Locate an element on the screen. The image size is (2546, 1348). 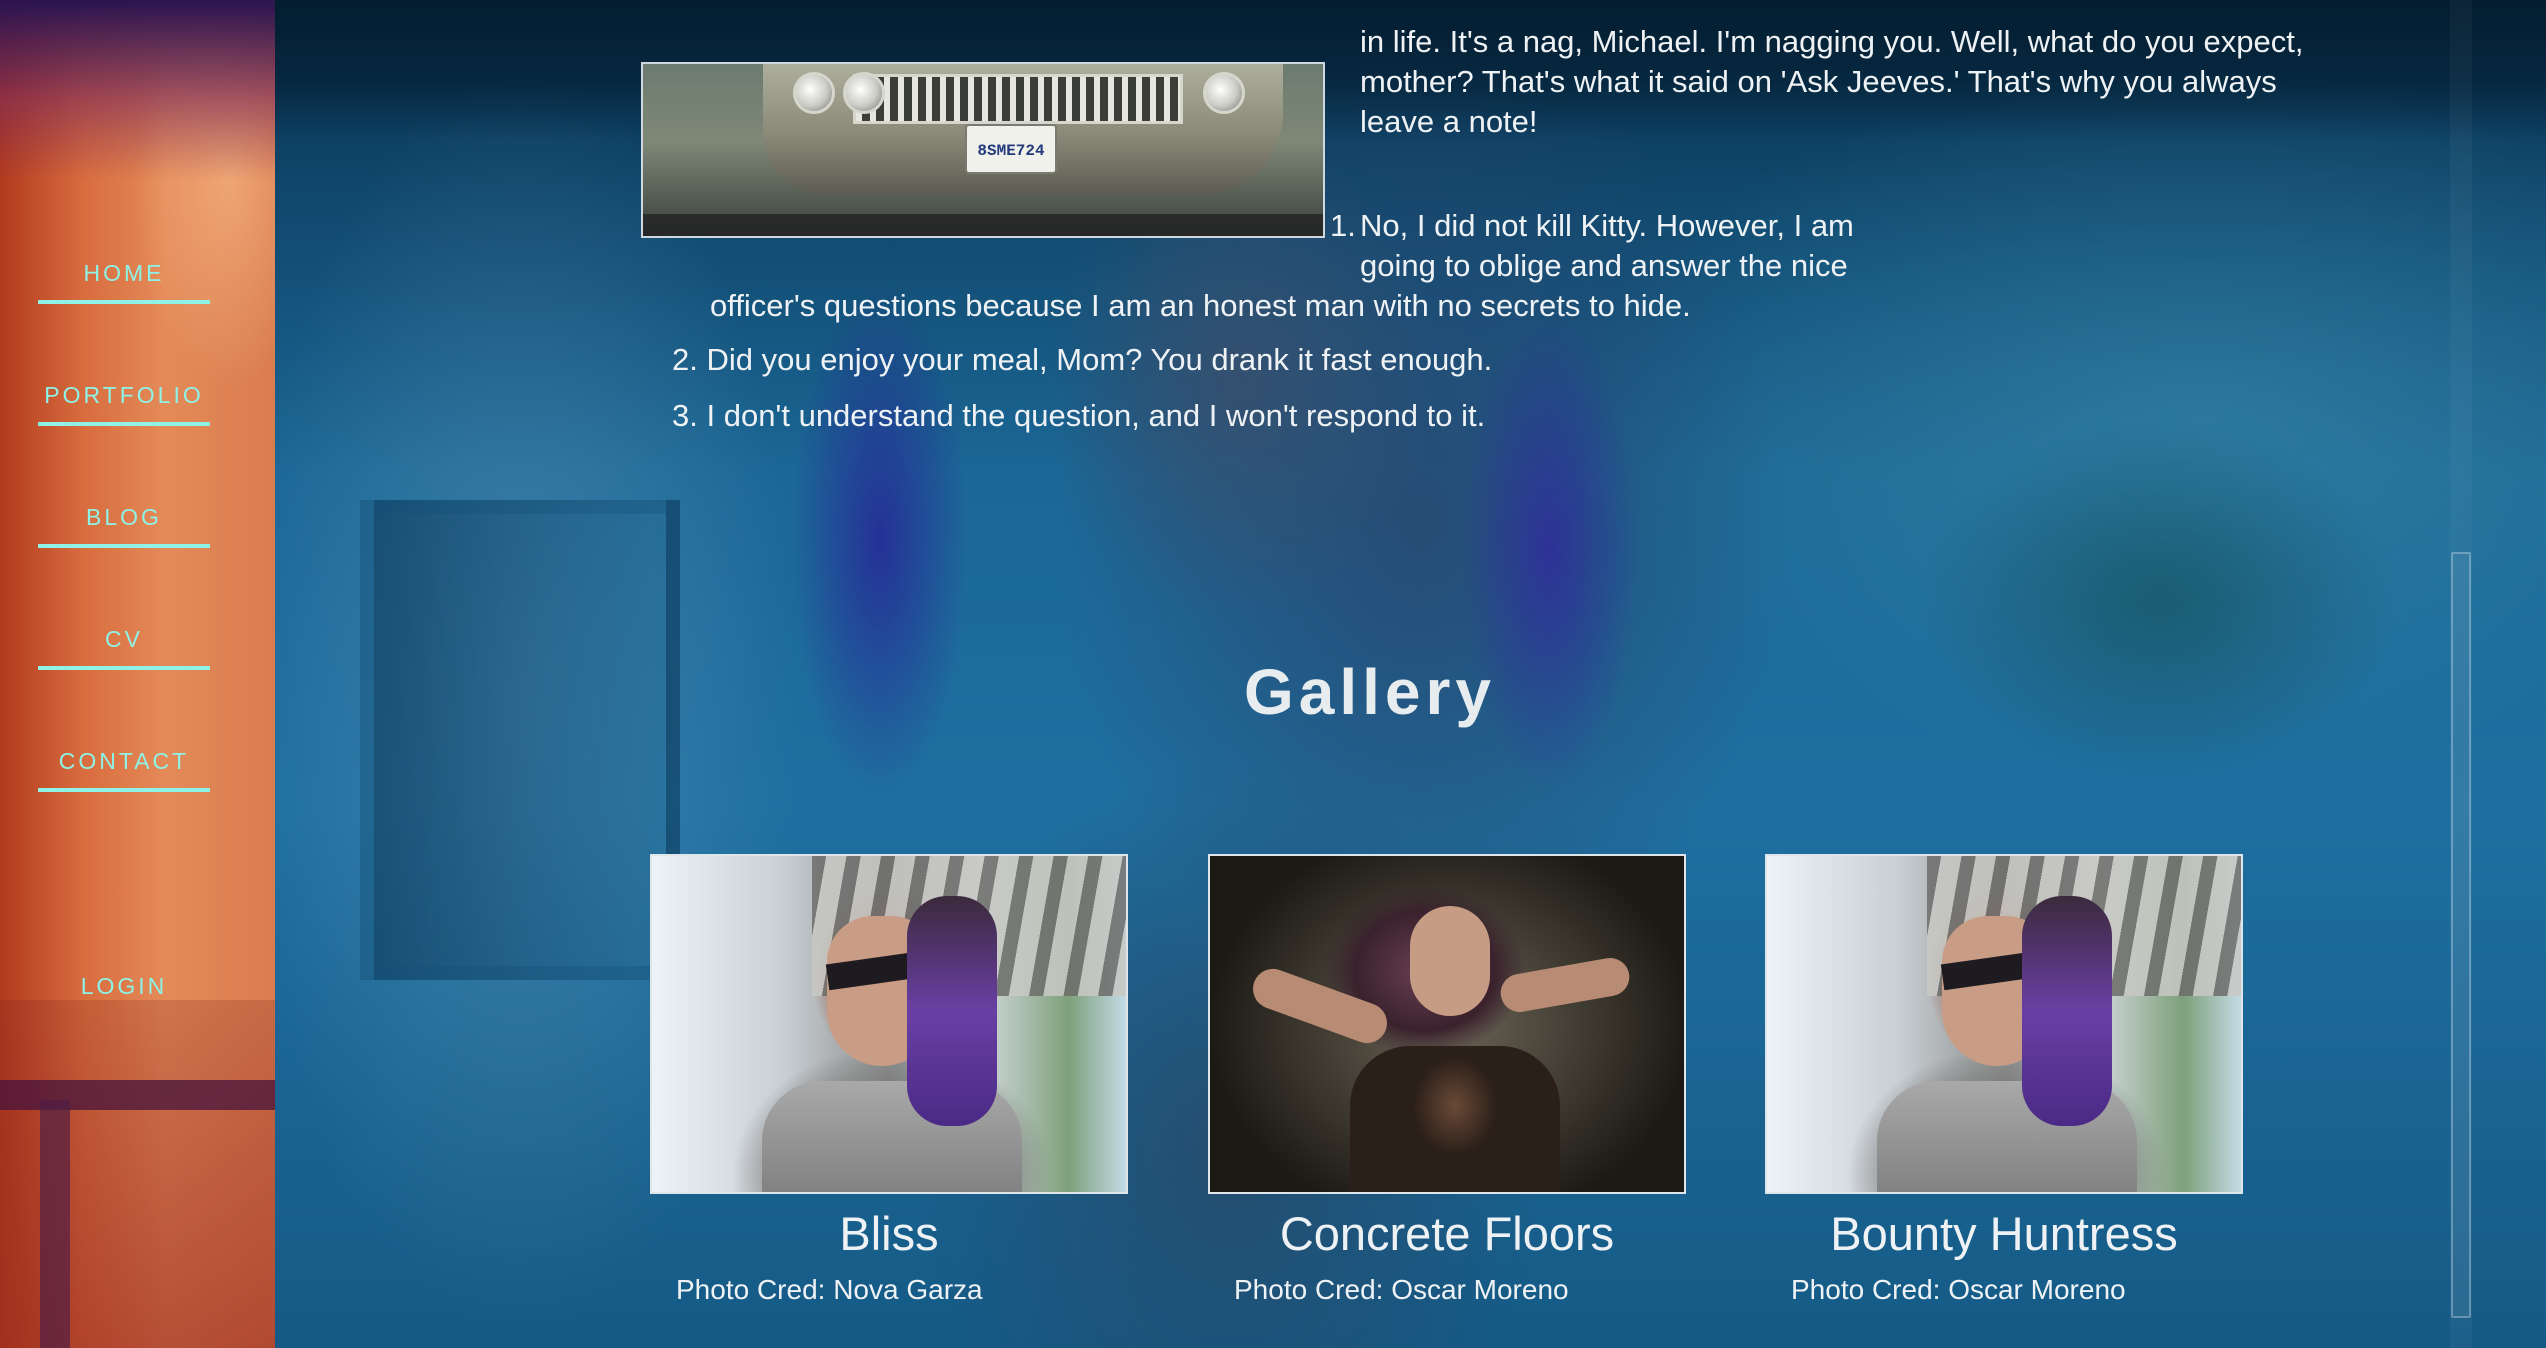
nav-blog: BLOG is located at coordinates (124, 522).